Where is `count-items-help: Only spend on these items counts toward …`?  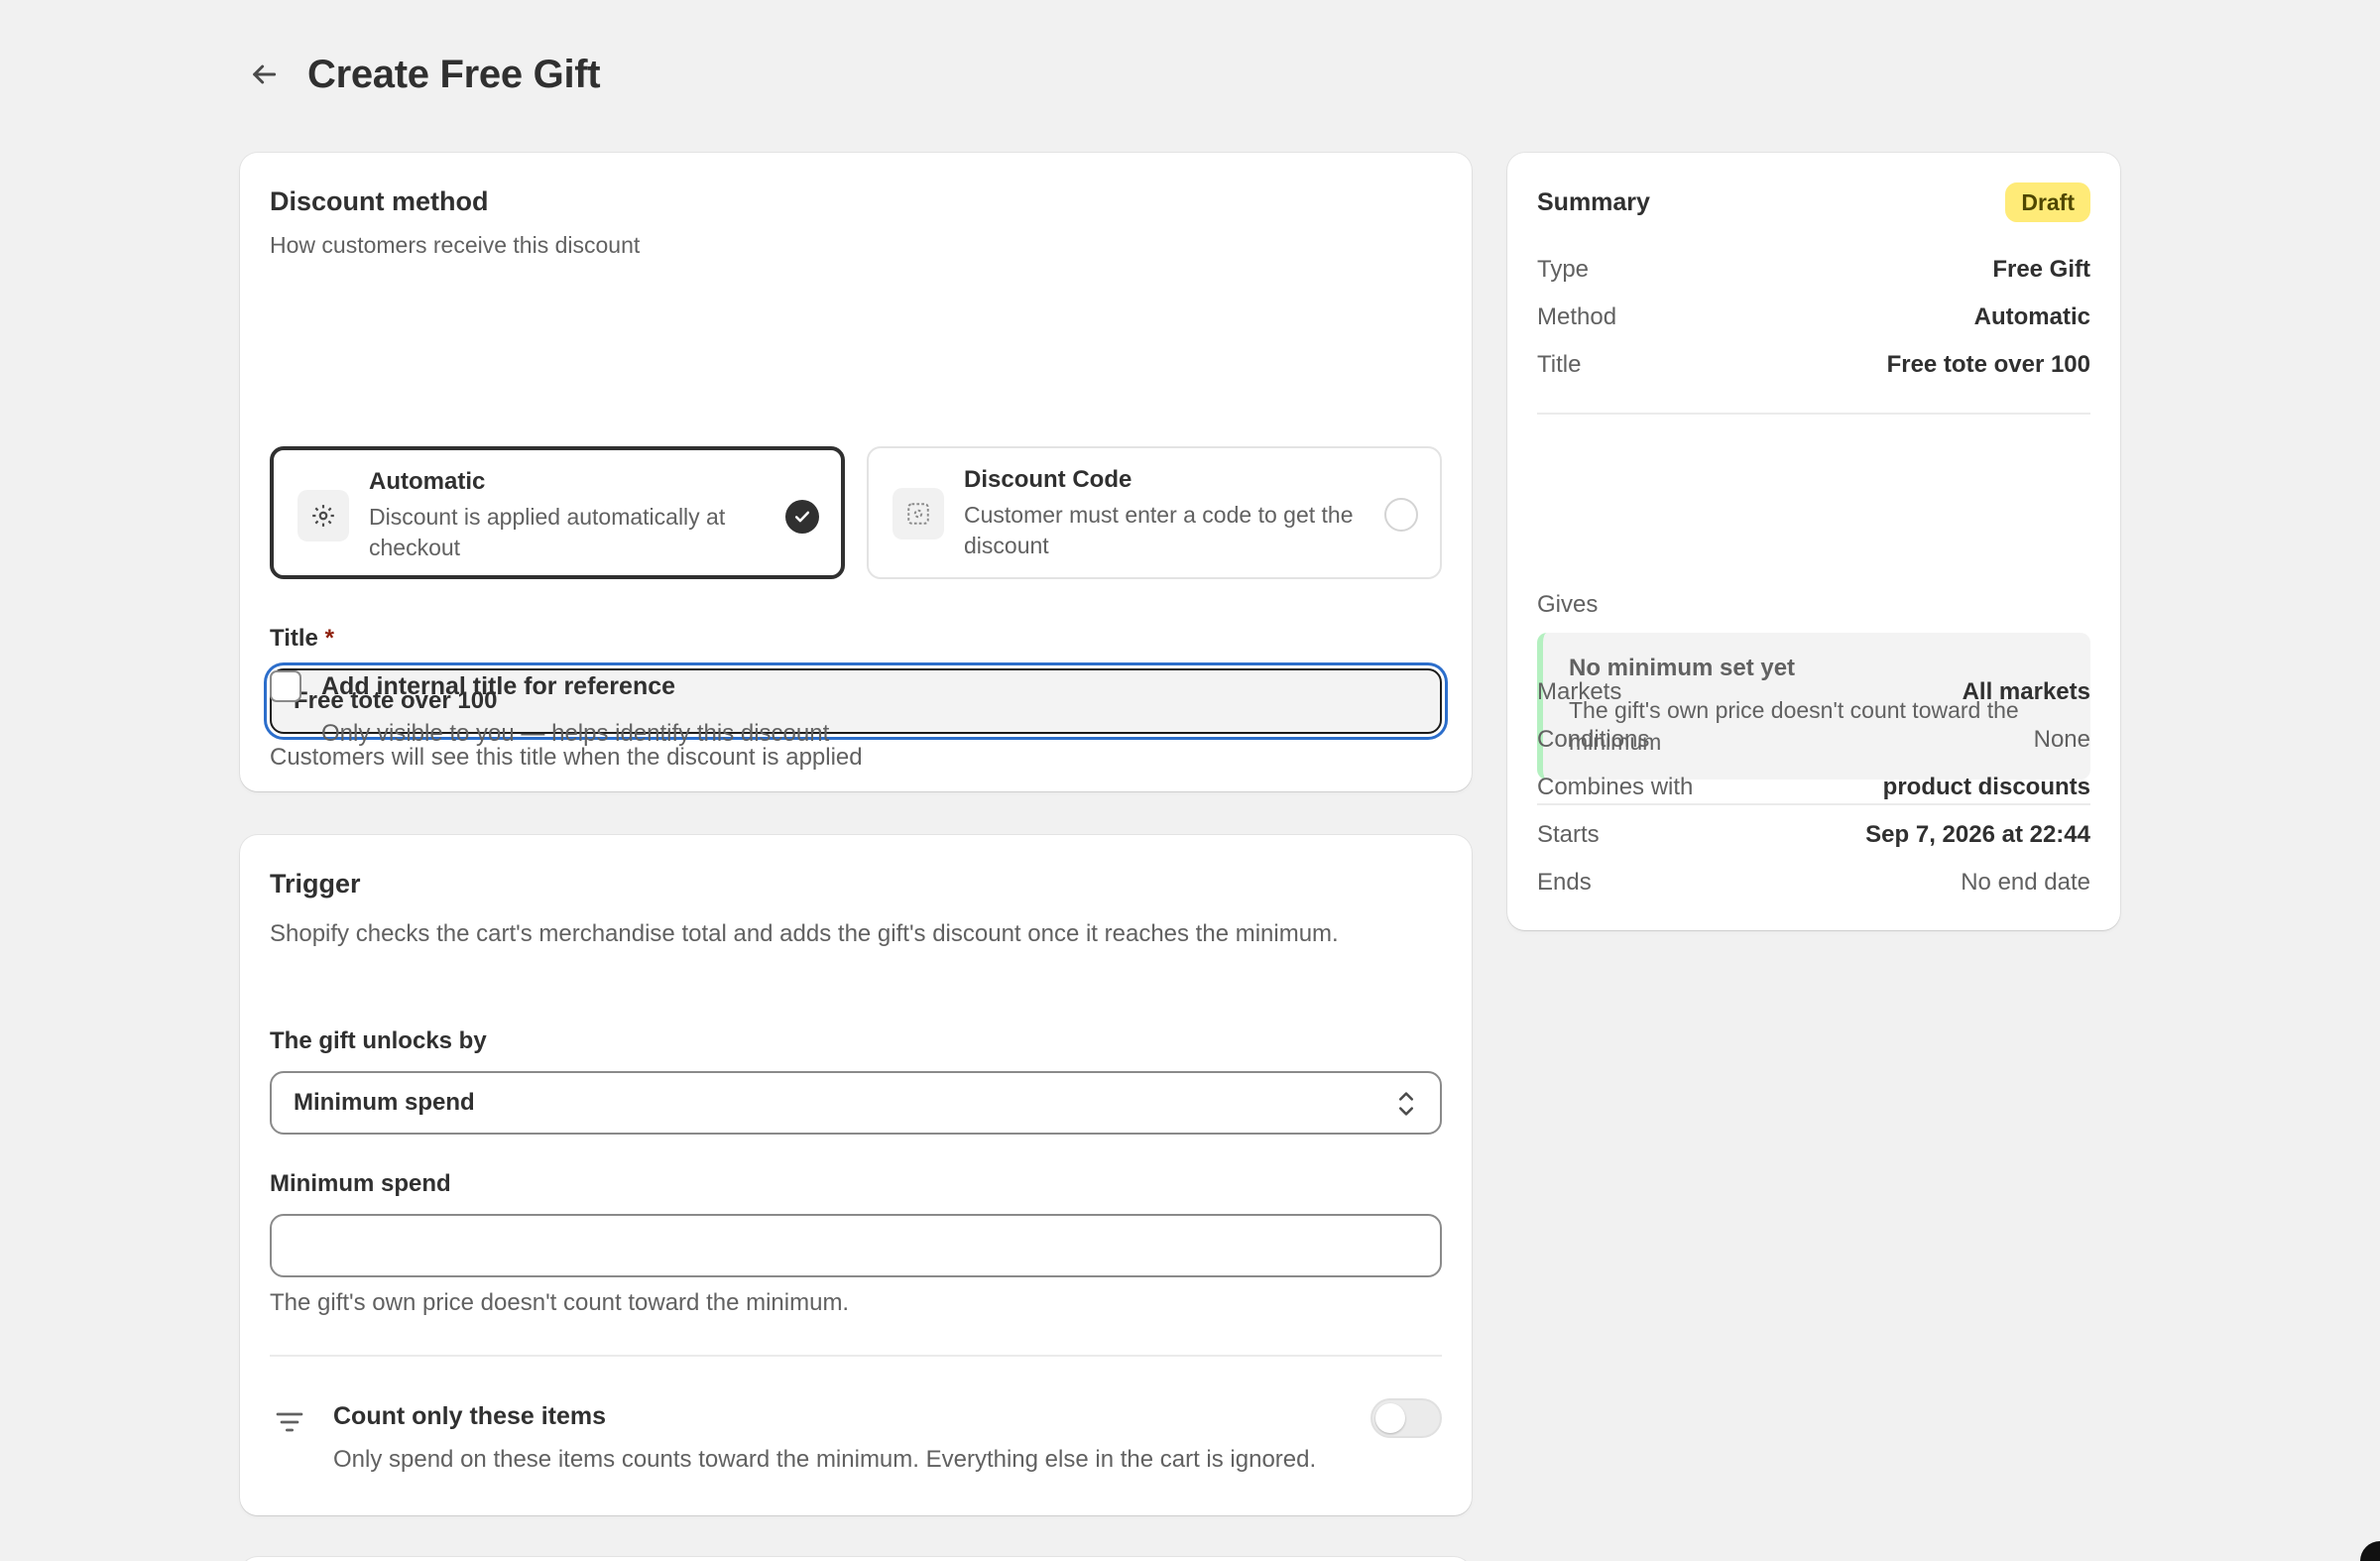
count-items-help: Only spend on these items counts toward … is located at coordinates (825, 1459).